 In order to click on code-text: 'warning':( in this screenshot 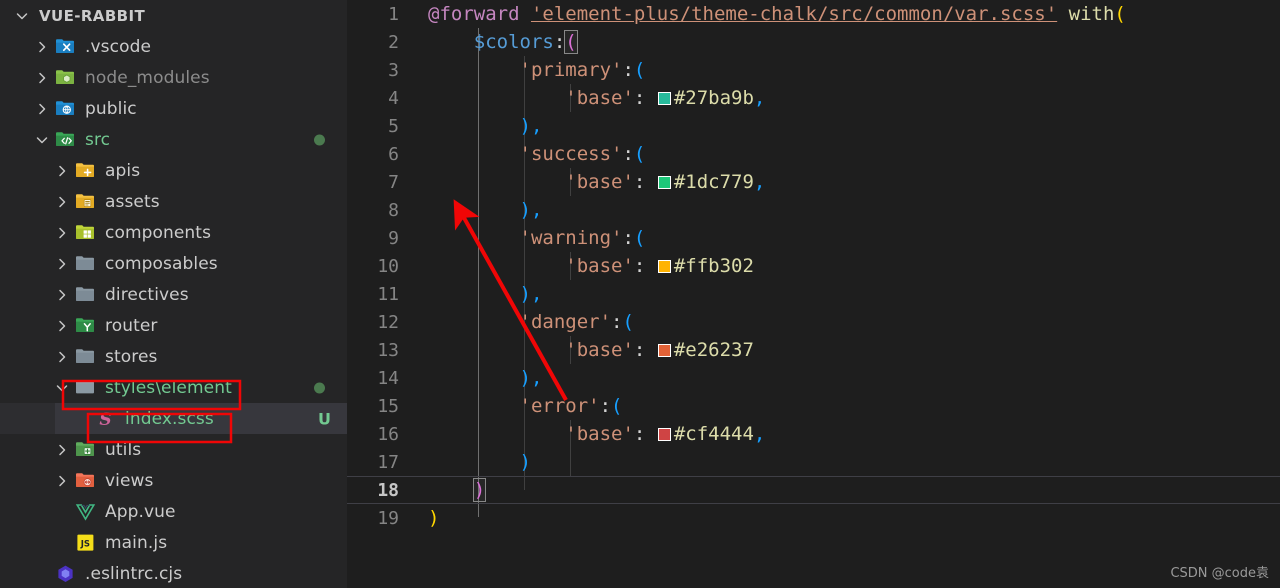, I will do `click(529, 238)`.